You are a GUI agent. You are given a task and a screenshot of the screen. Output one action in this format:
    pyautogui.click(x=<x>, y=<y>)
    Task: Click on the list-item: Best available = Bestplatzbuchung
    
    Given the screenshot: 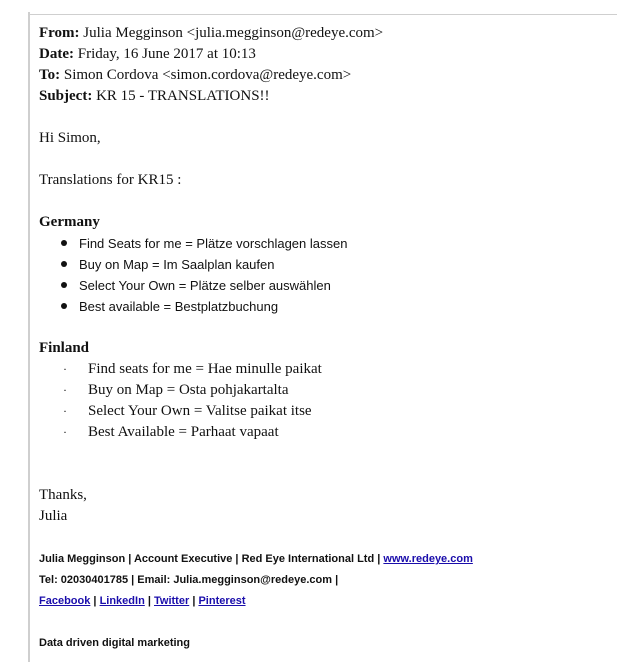 What is the action you would take?
    pyautogui.click(x=324, y=306)
    